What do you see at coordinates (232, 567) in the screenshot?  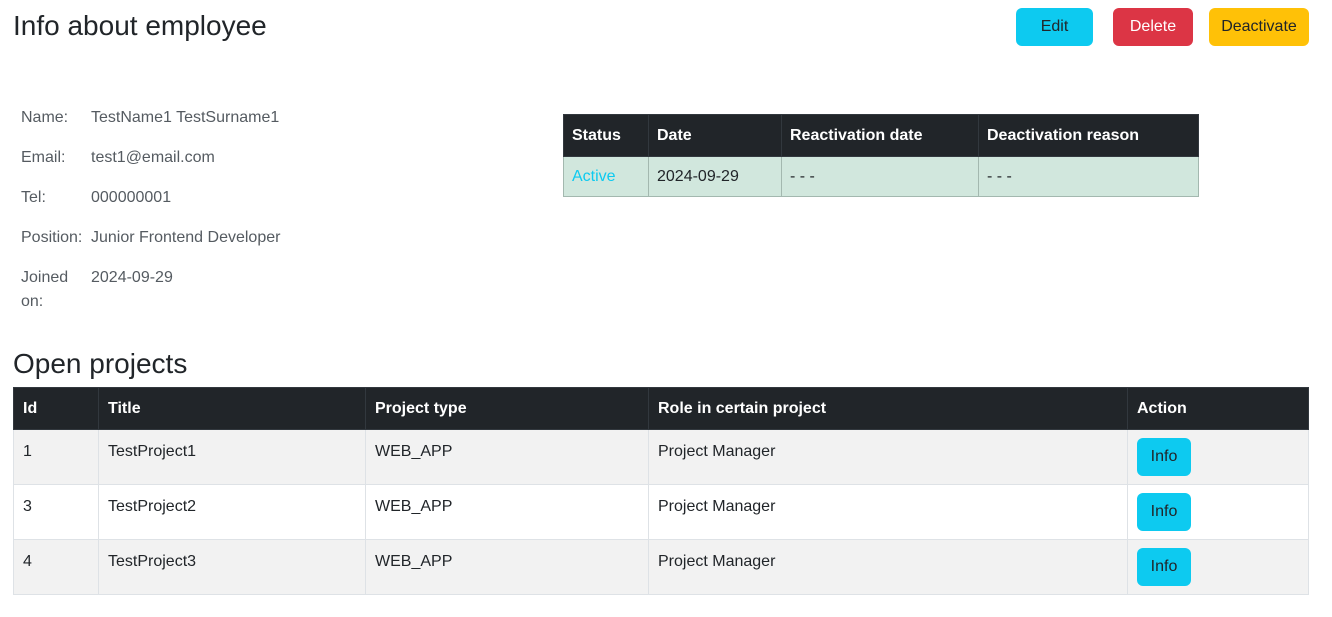 I see `project-title: TestProject3` at bounding box center [232, 567].